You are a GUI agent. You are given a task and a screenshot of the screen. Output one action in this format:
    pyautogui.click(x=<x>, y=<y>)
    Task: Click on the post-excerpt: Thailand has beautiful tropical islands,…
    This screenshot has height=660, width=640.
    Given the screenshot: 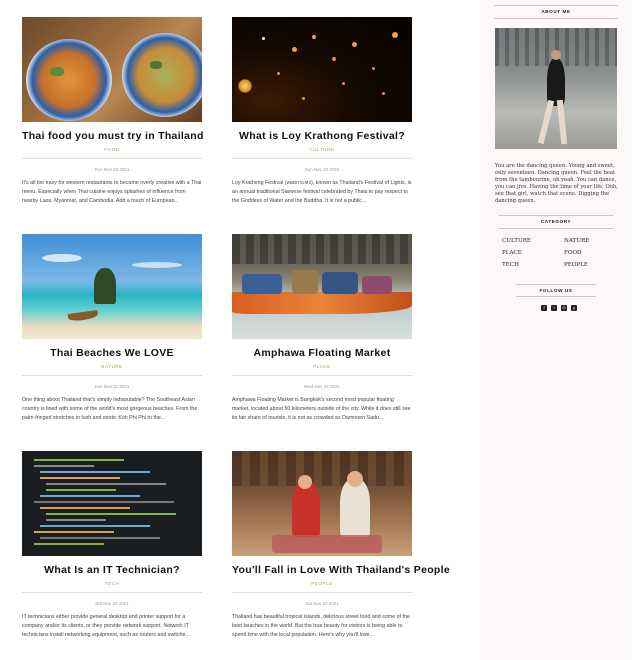 What is the action you would take?
    pyautogui.click(x=321, y=626)
    